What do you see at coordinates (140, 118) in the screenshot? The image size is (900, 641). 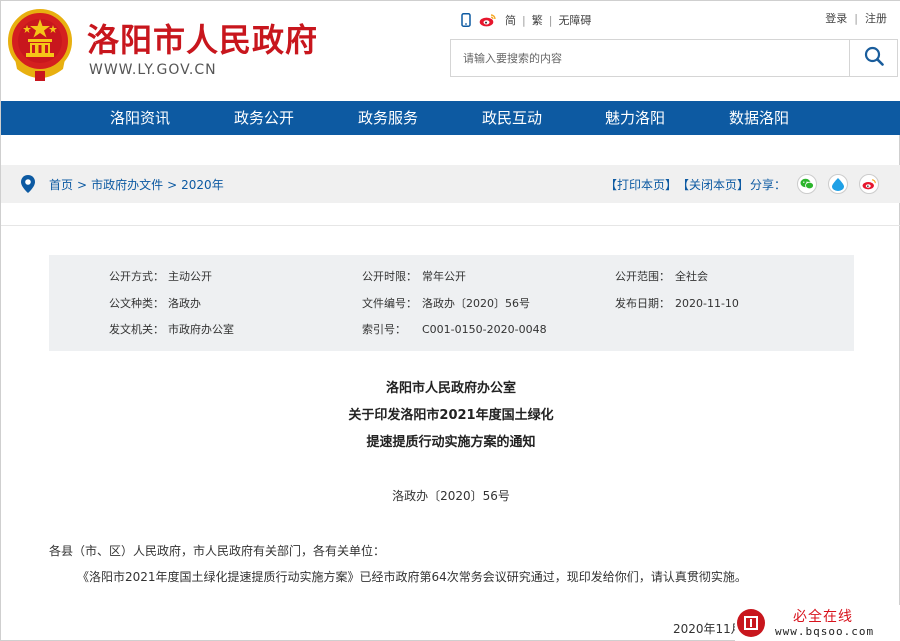 I see `nav-item-news: 洛阳资讯` at bounding box center [140, 118].